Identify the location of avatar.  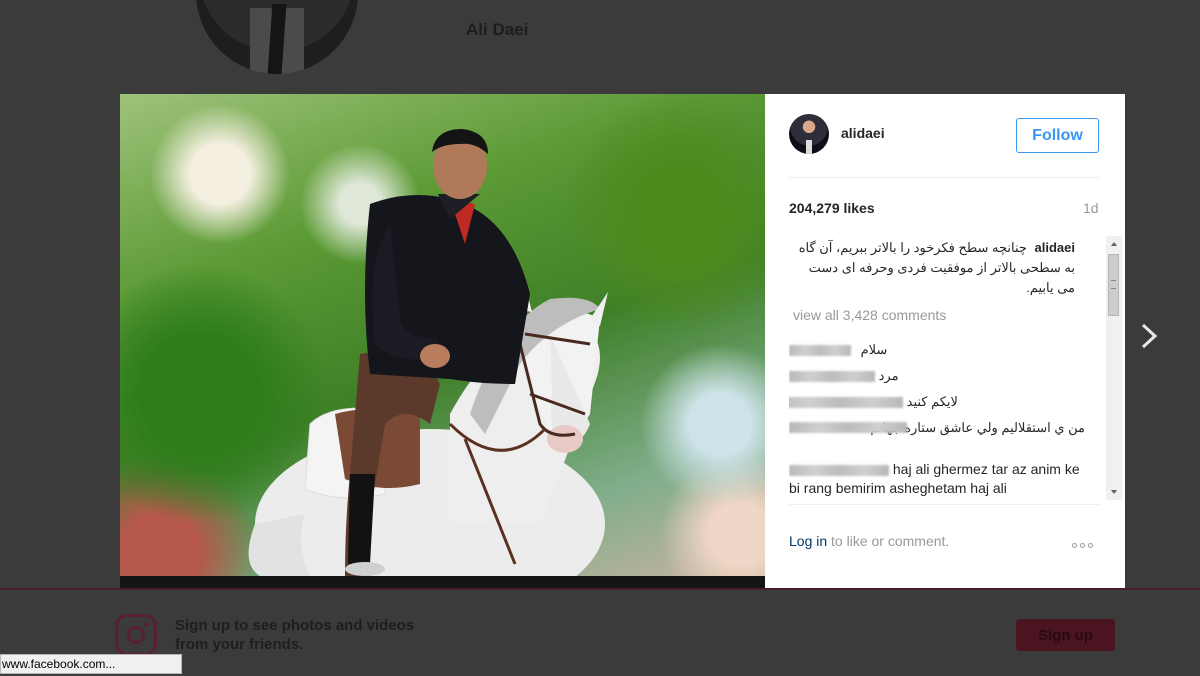
(809, 134).